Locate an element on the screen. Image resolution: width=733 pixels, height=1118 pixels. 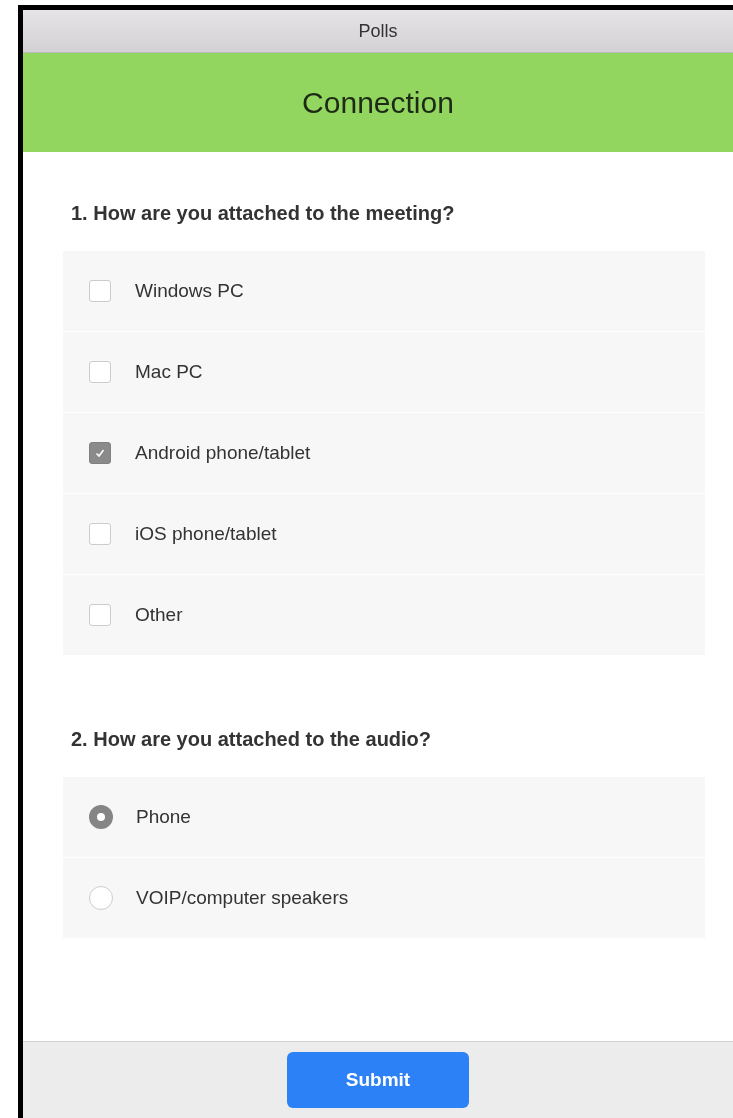
answer-option: Other is located at coordinates (384, 615).